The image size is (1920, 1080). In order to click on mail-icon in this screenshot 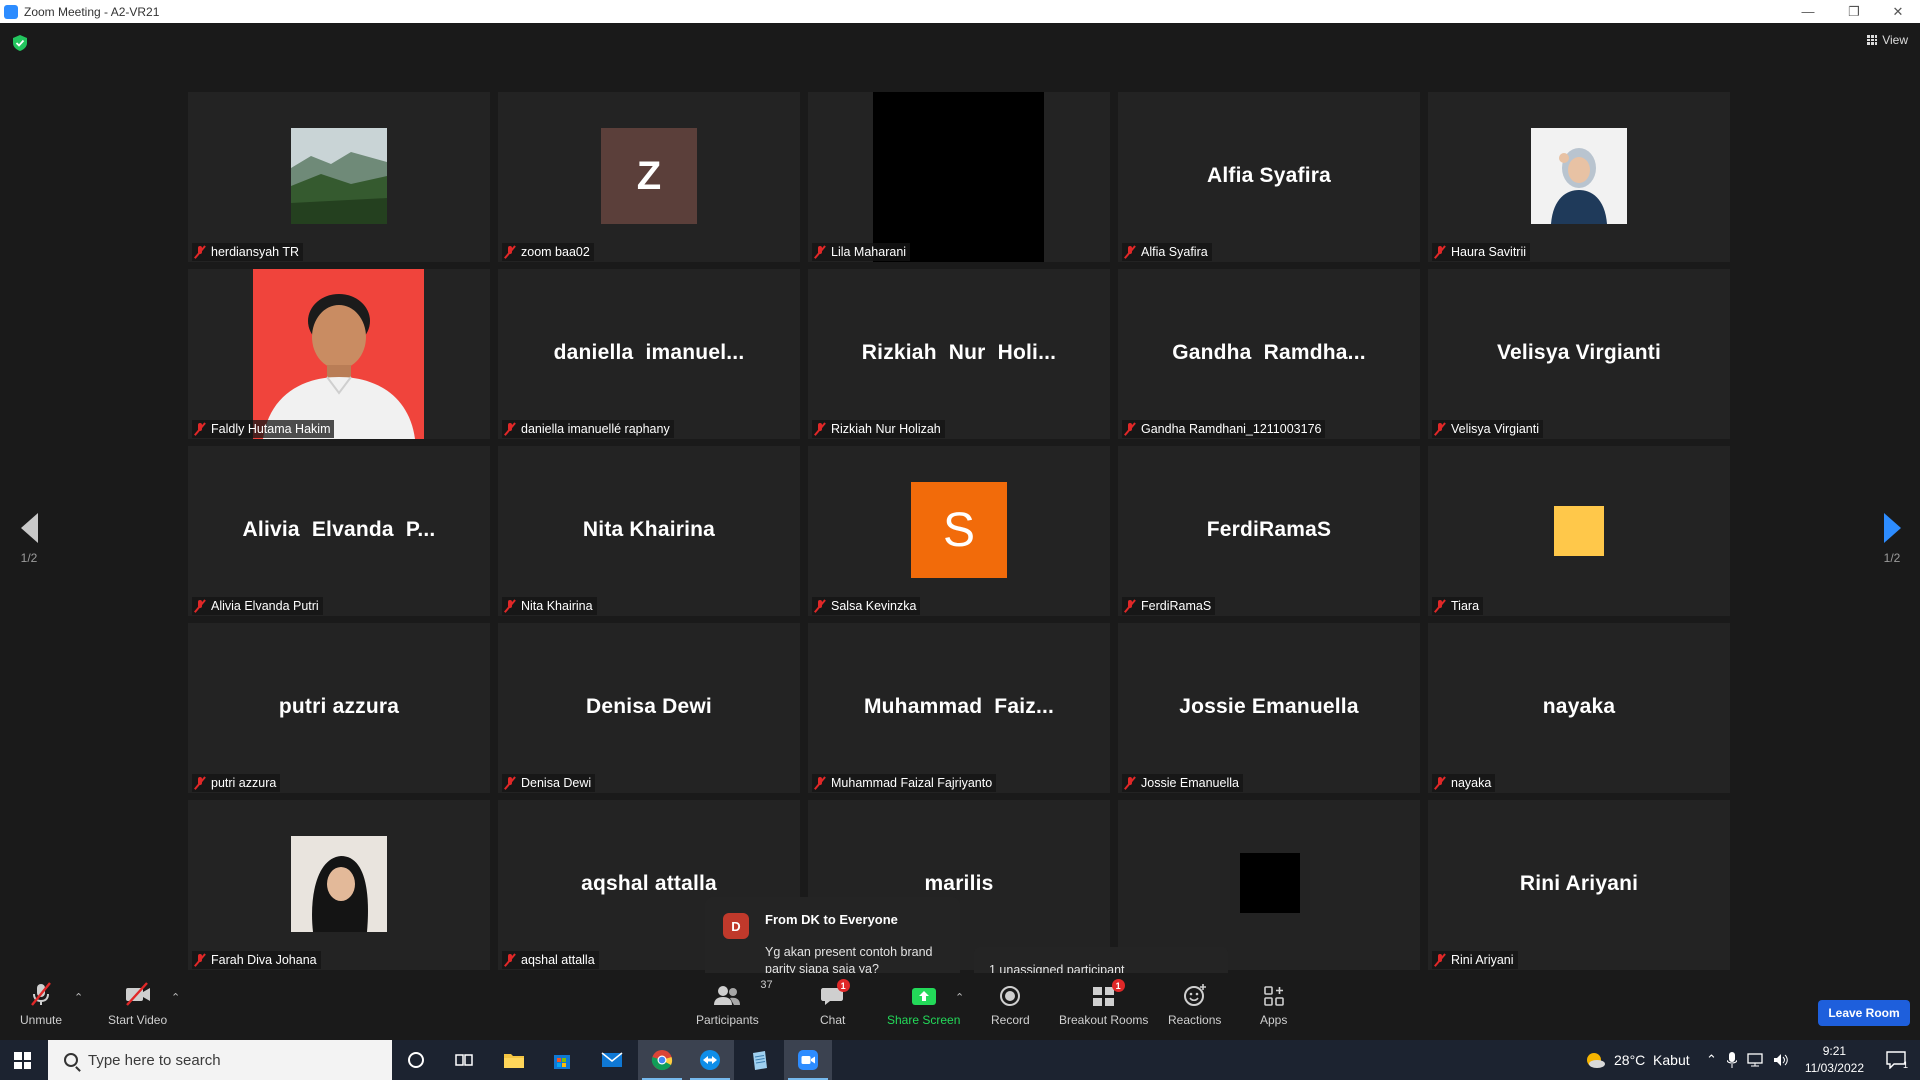, I will do `click(612, 1060)`.